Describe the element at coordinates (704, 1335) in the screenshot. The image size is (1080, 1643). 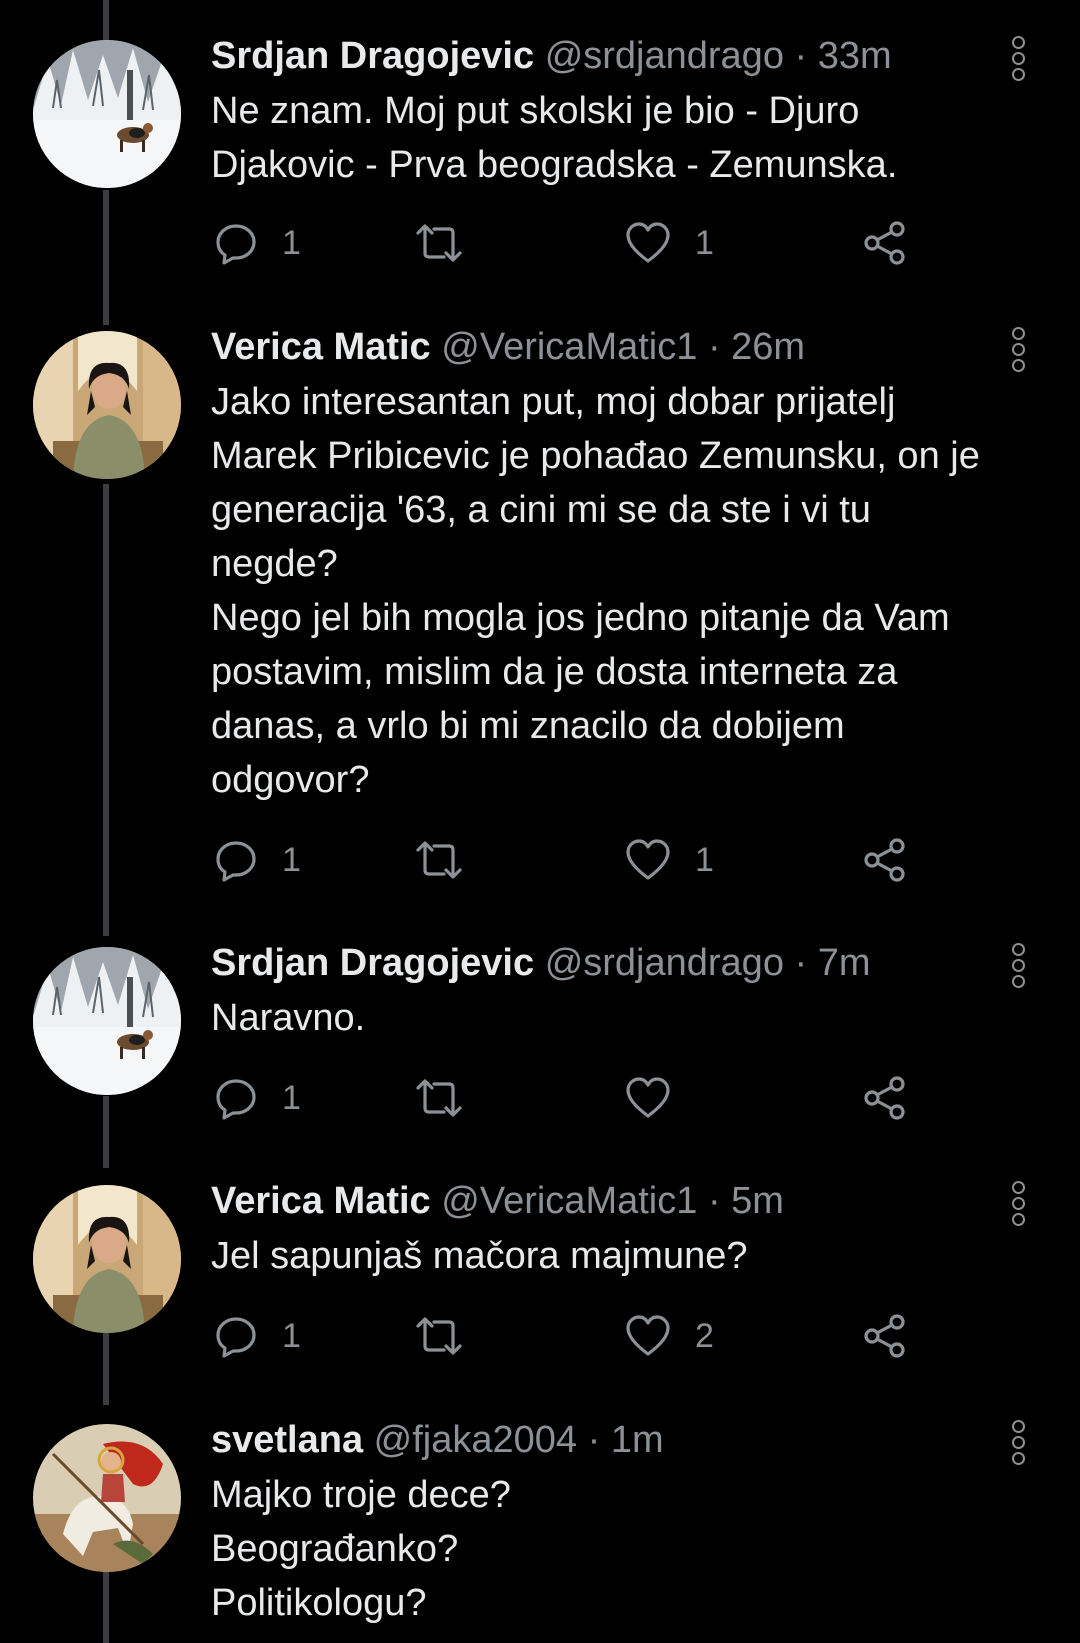
I see `like-count: 2` at that location.